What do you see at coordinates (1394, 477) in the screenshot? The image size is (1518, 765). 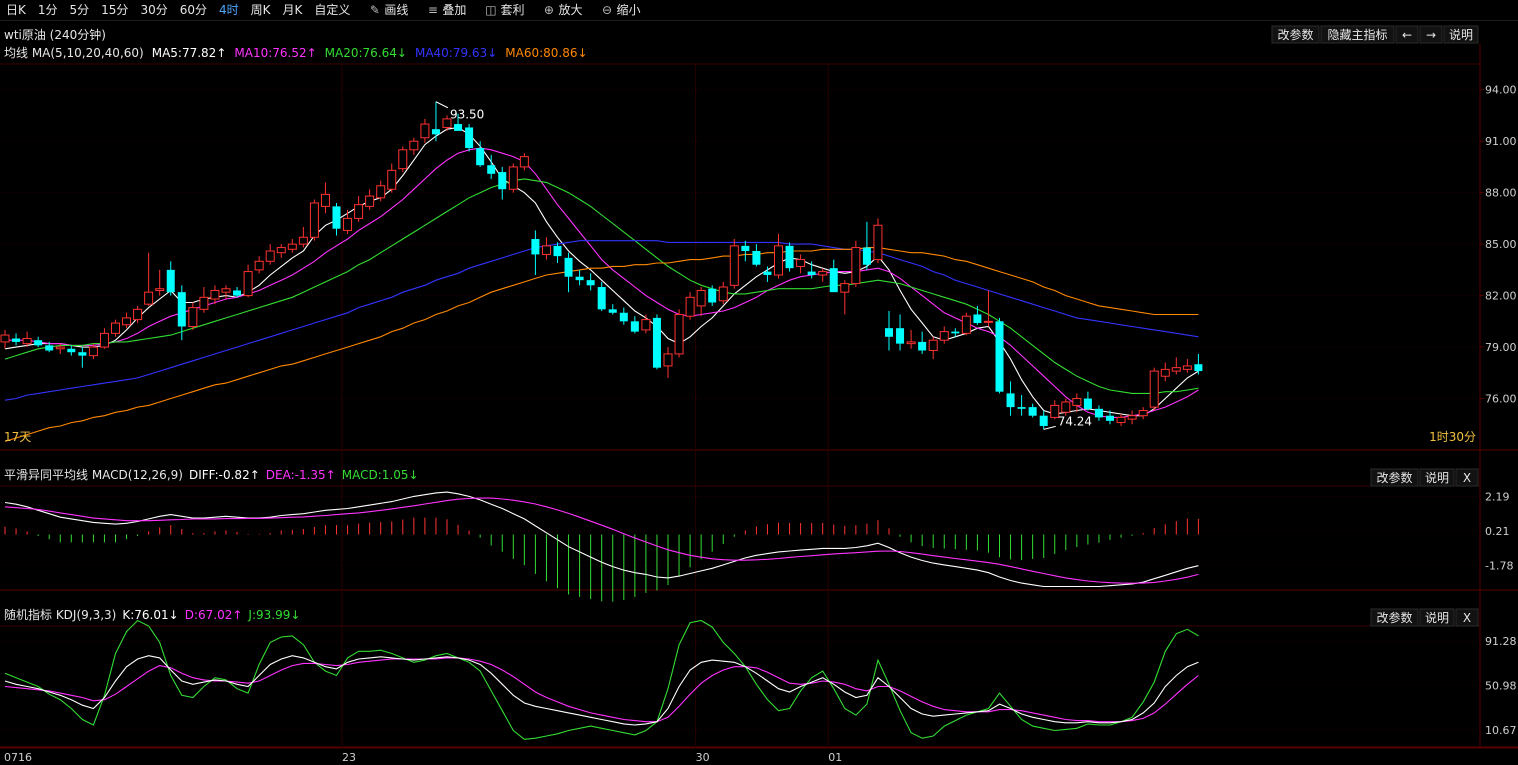 I see `macd-edit-params-button: 改参数` at bounding box center [1394, 477].